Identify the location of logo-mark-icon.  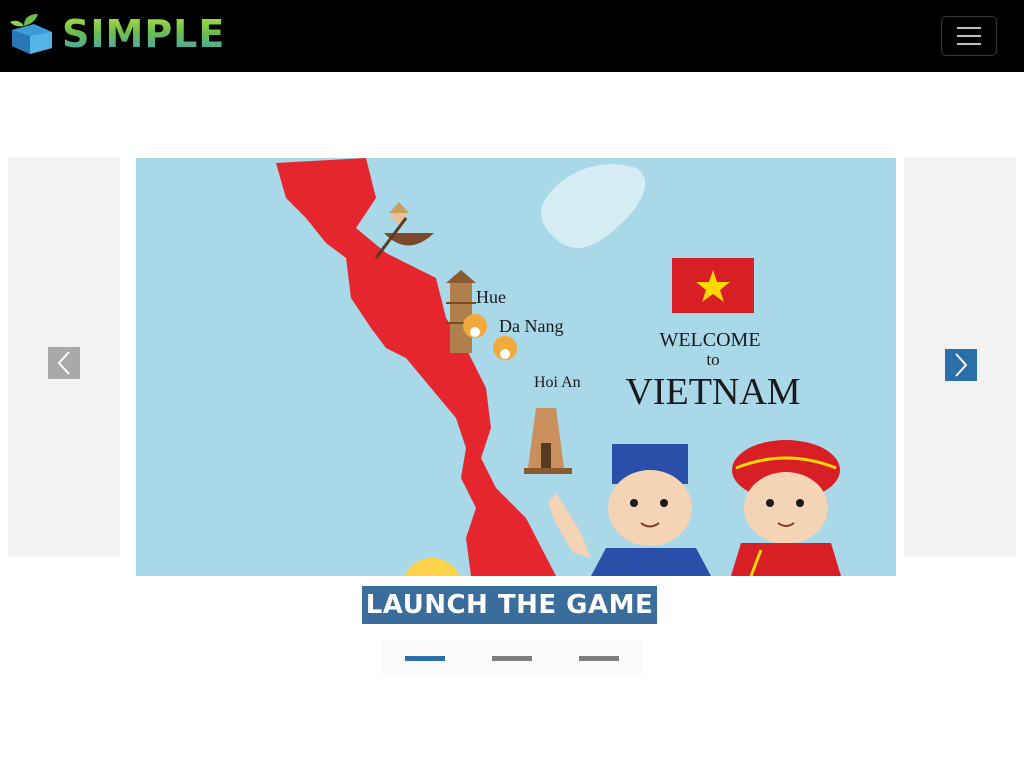
(31, 34).